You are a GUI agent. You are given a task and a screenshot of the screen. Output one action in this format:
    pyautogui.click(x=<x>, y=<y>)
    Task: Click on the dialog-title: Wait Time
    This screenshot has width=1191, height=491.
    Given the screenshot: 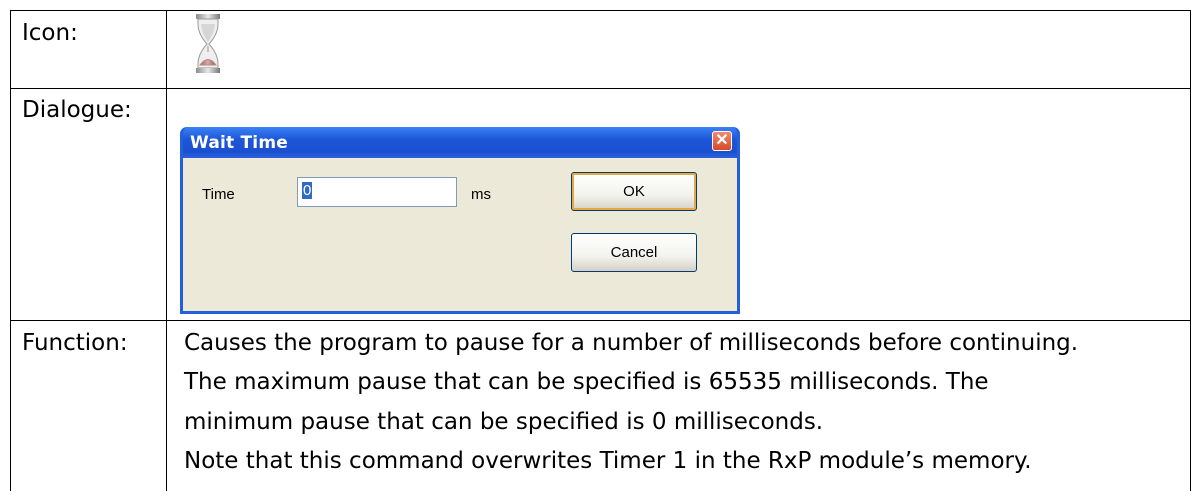 What is the action you would take?
    pyautogui.click(x=239, y=143)
    